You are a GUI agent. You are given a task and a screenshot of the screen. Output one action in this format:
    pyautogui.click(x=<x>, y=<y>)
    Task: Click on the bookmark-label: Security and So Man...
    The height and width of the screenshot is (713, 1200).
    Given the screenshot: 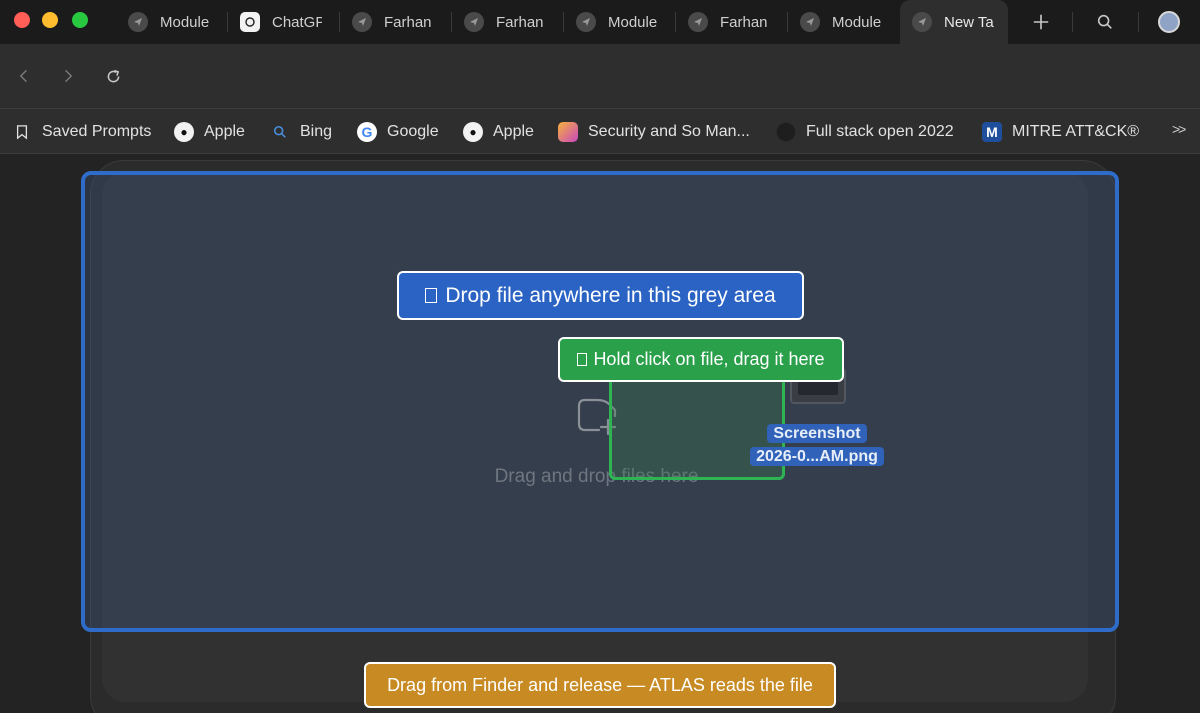 What is the action you would take?
    pyautogui.click(x=669, y=131)
    